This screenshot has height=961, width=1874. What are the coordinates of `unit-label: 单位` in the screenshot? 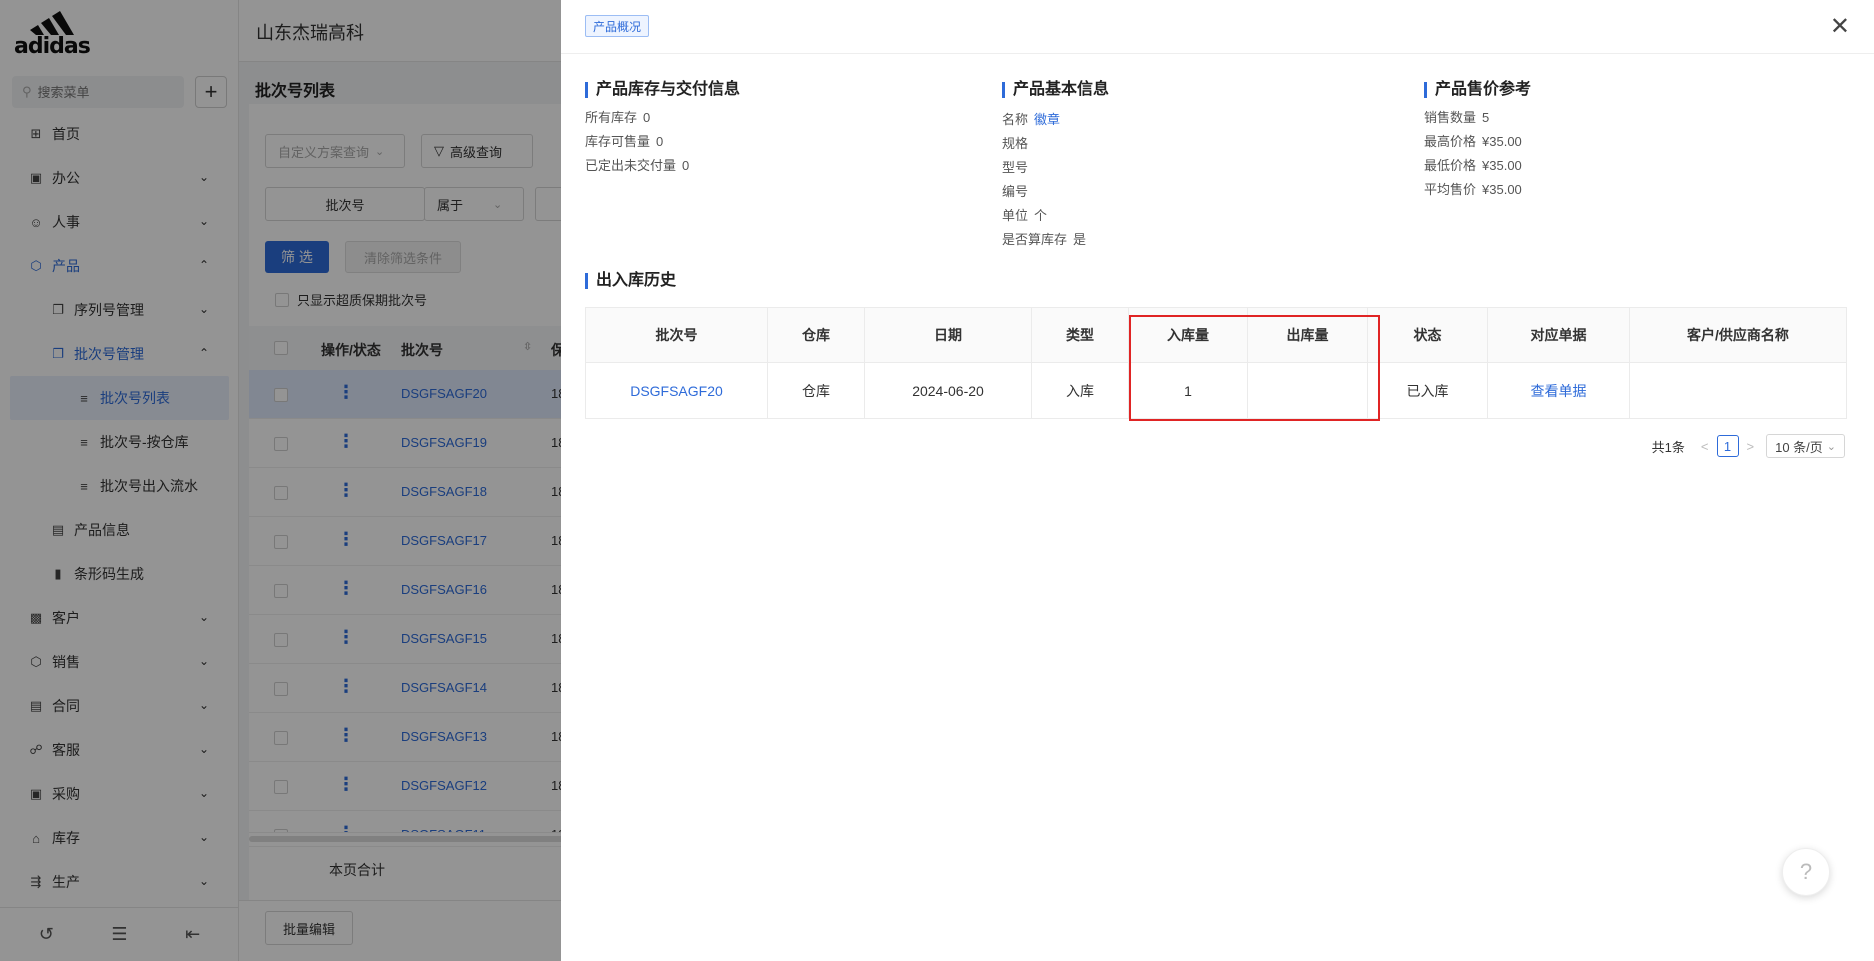 It's located at (1015, 215).